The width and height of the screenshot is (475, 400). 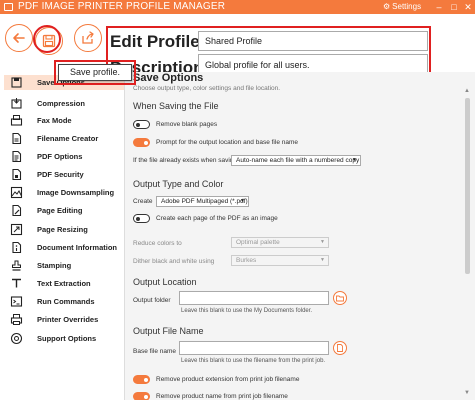 What do you see at coordinates (16, 175) in the screenshot?
I see `pdf-security-icon` at bounding box center [16, 175].